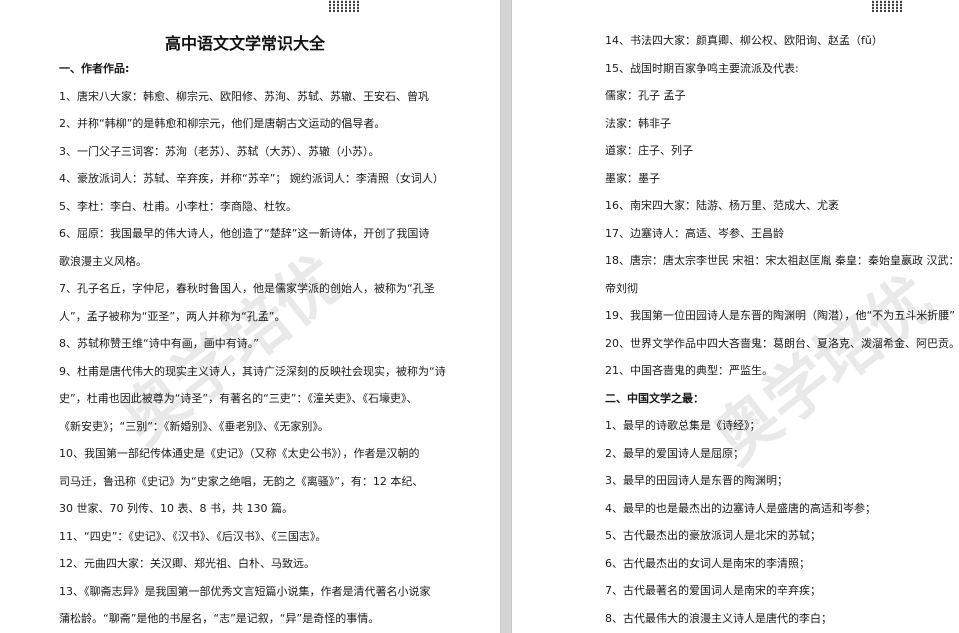 The height and width of the screenshot is (633, 959). Describe the element at coordinates (187, 563) in the screenshot. I see `text-line: 12、元曲四大家：关汉卿、郑光祖、白朴、马致远。` at that location.